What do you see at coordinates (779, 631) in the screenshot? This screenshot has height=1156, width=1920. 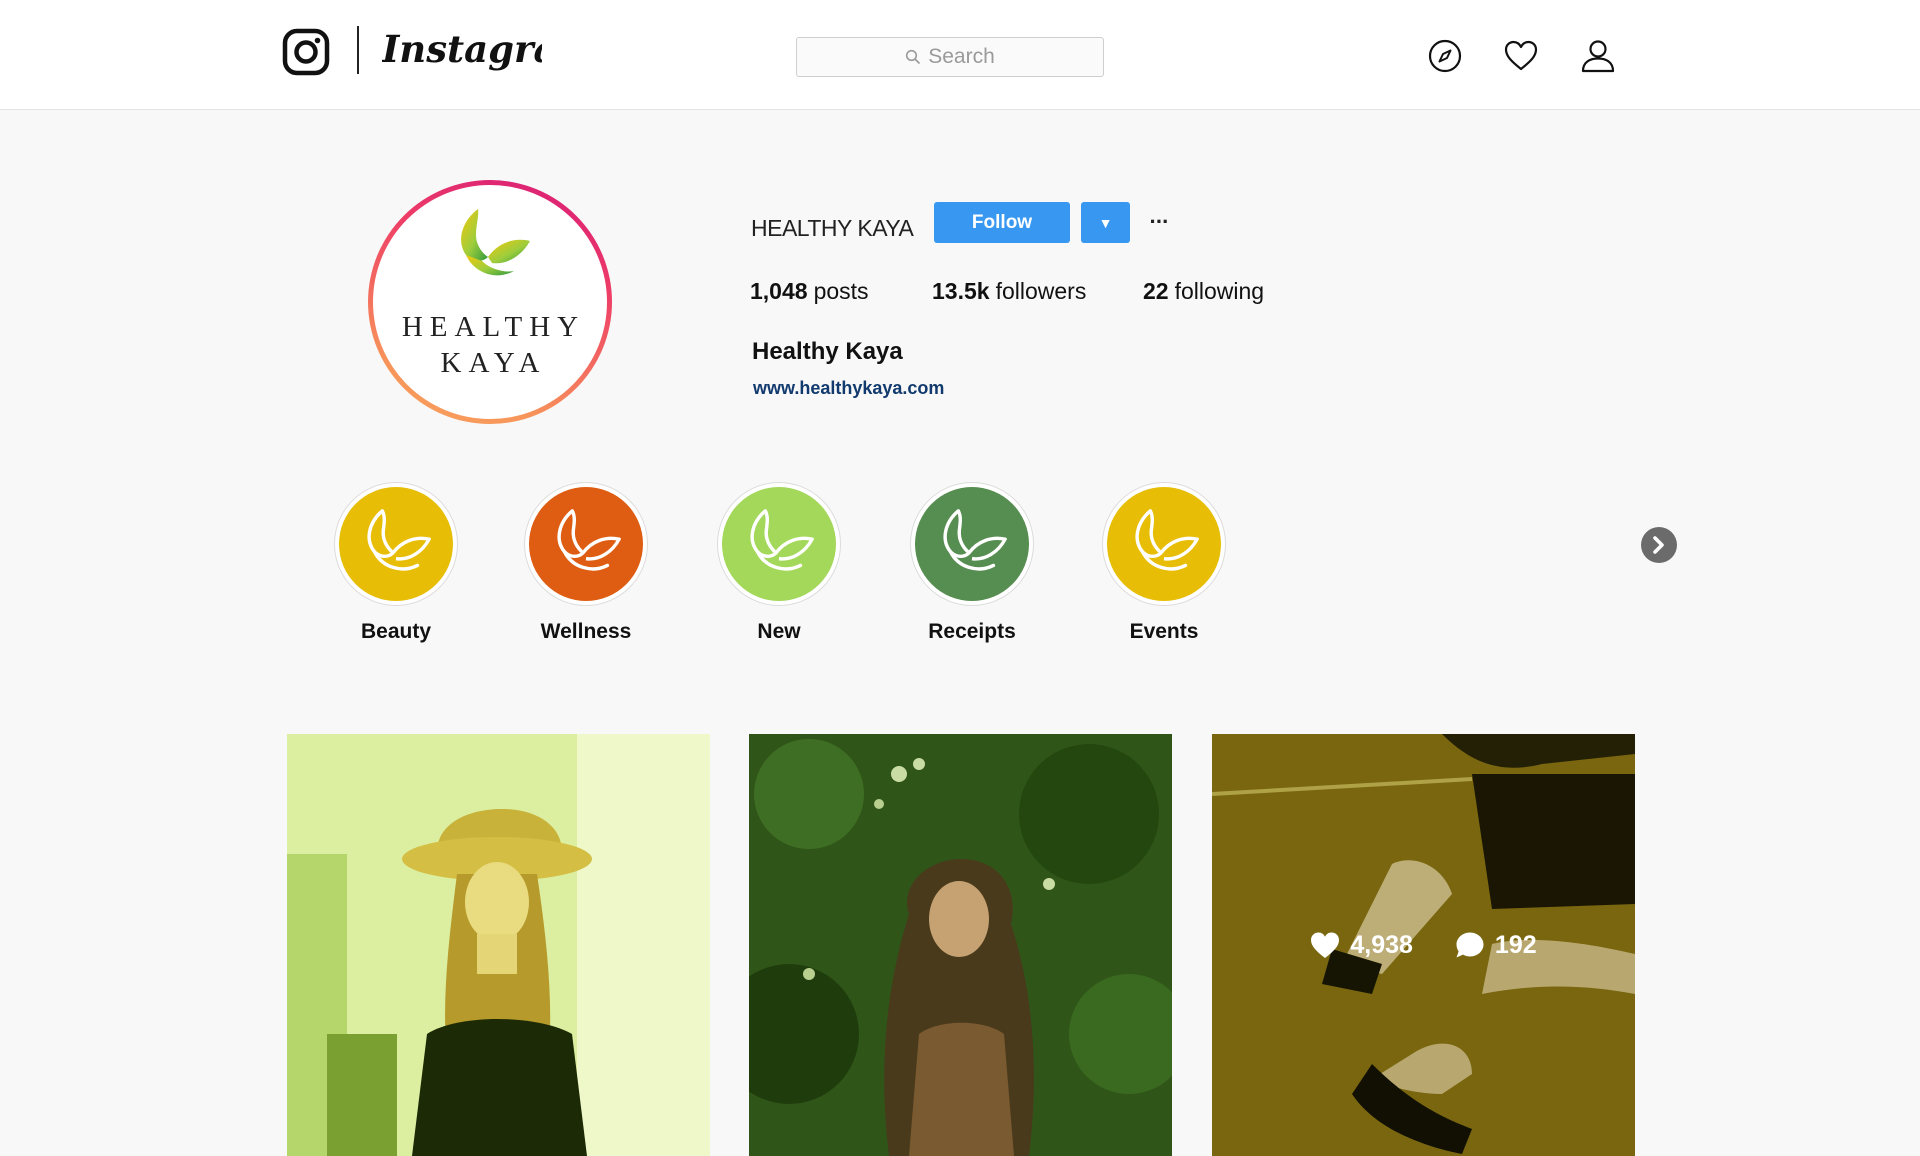 I see `highlight-label: New` at bounding box center [779, 631].